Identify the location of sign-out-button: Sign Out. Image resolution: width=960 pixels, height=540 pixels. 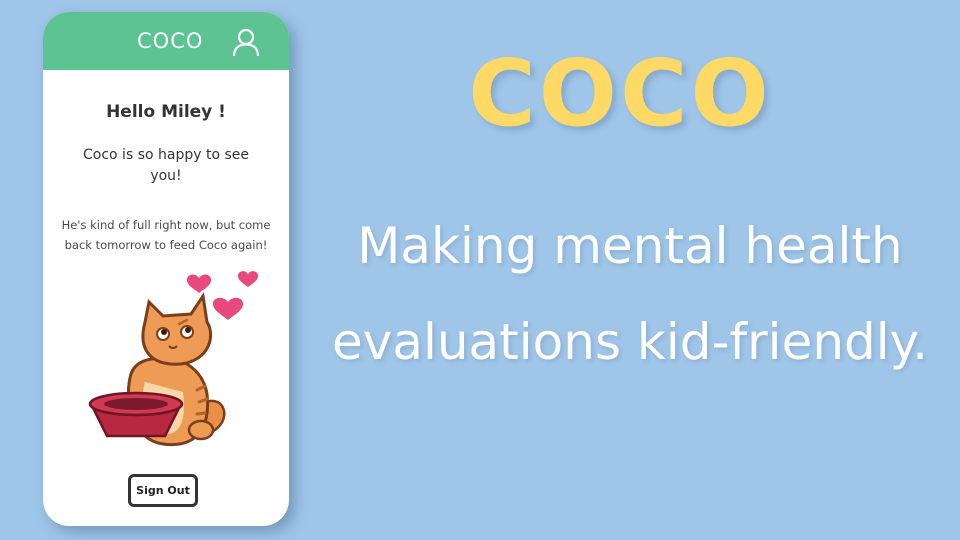
(163, 490).